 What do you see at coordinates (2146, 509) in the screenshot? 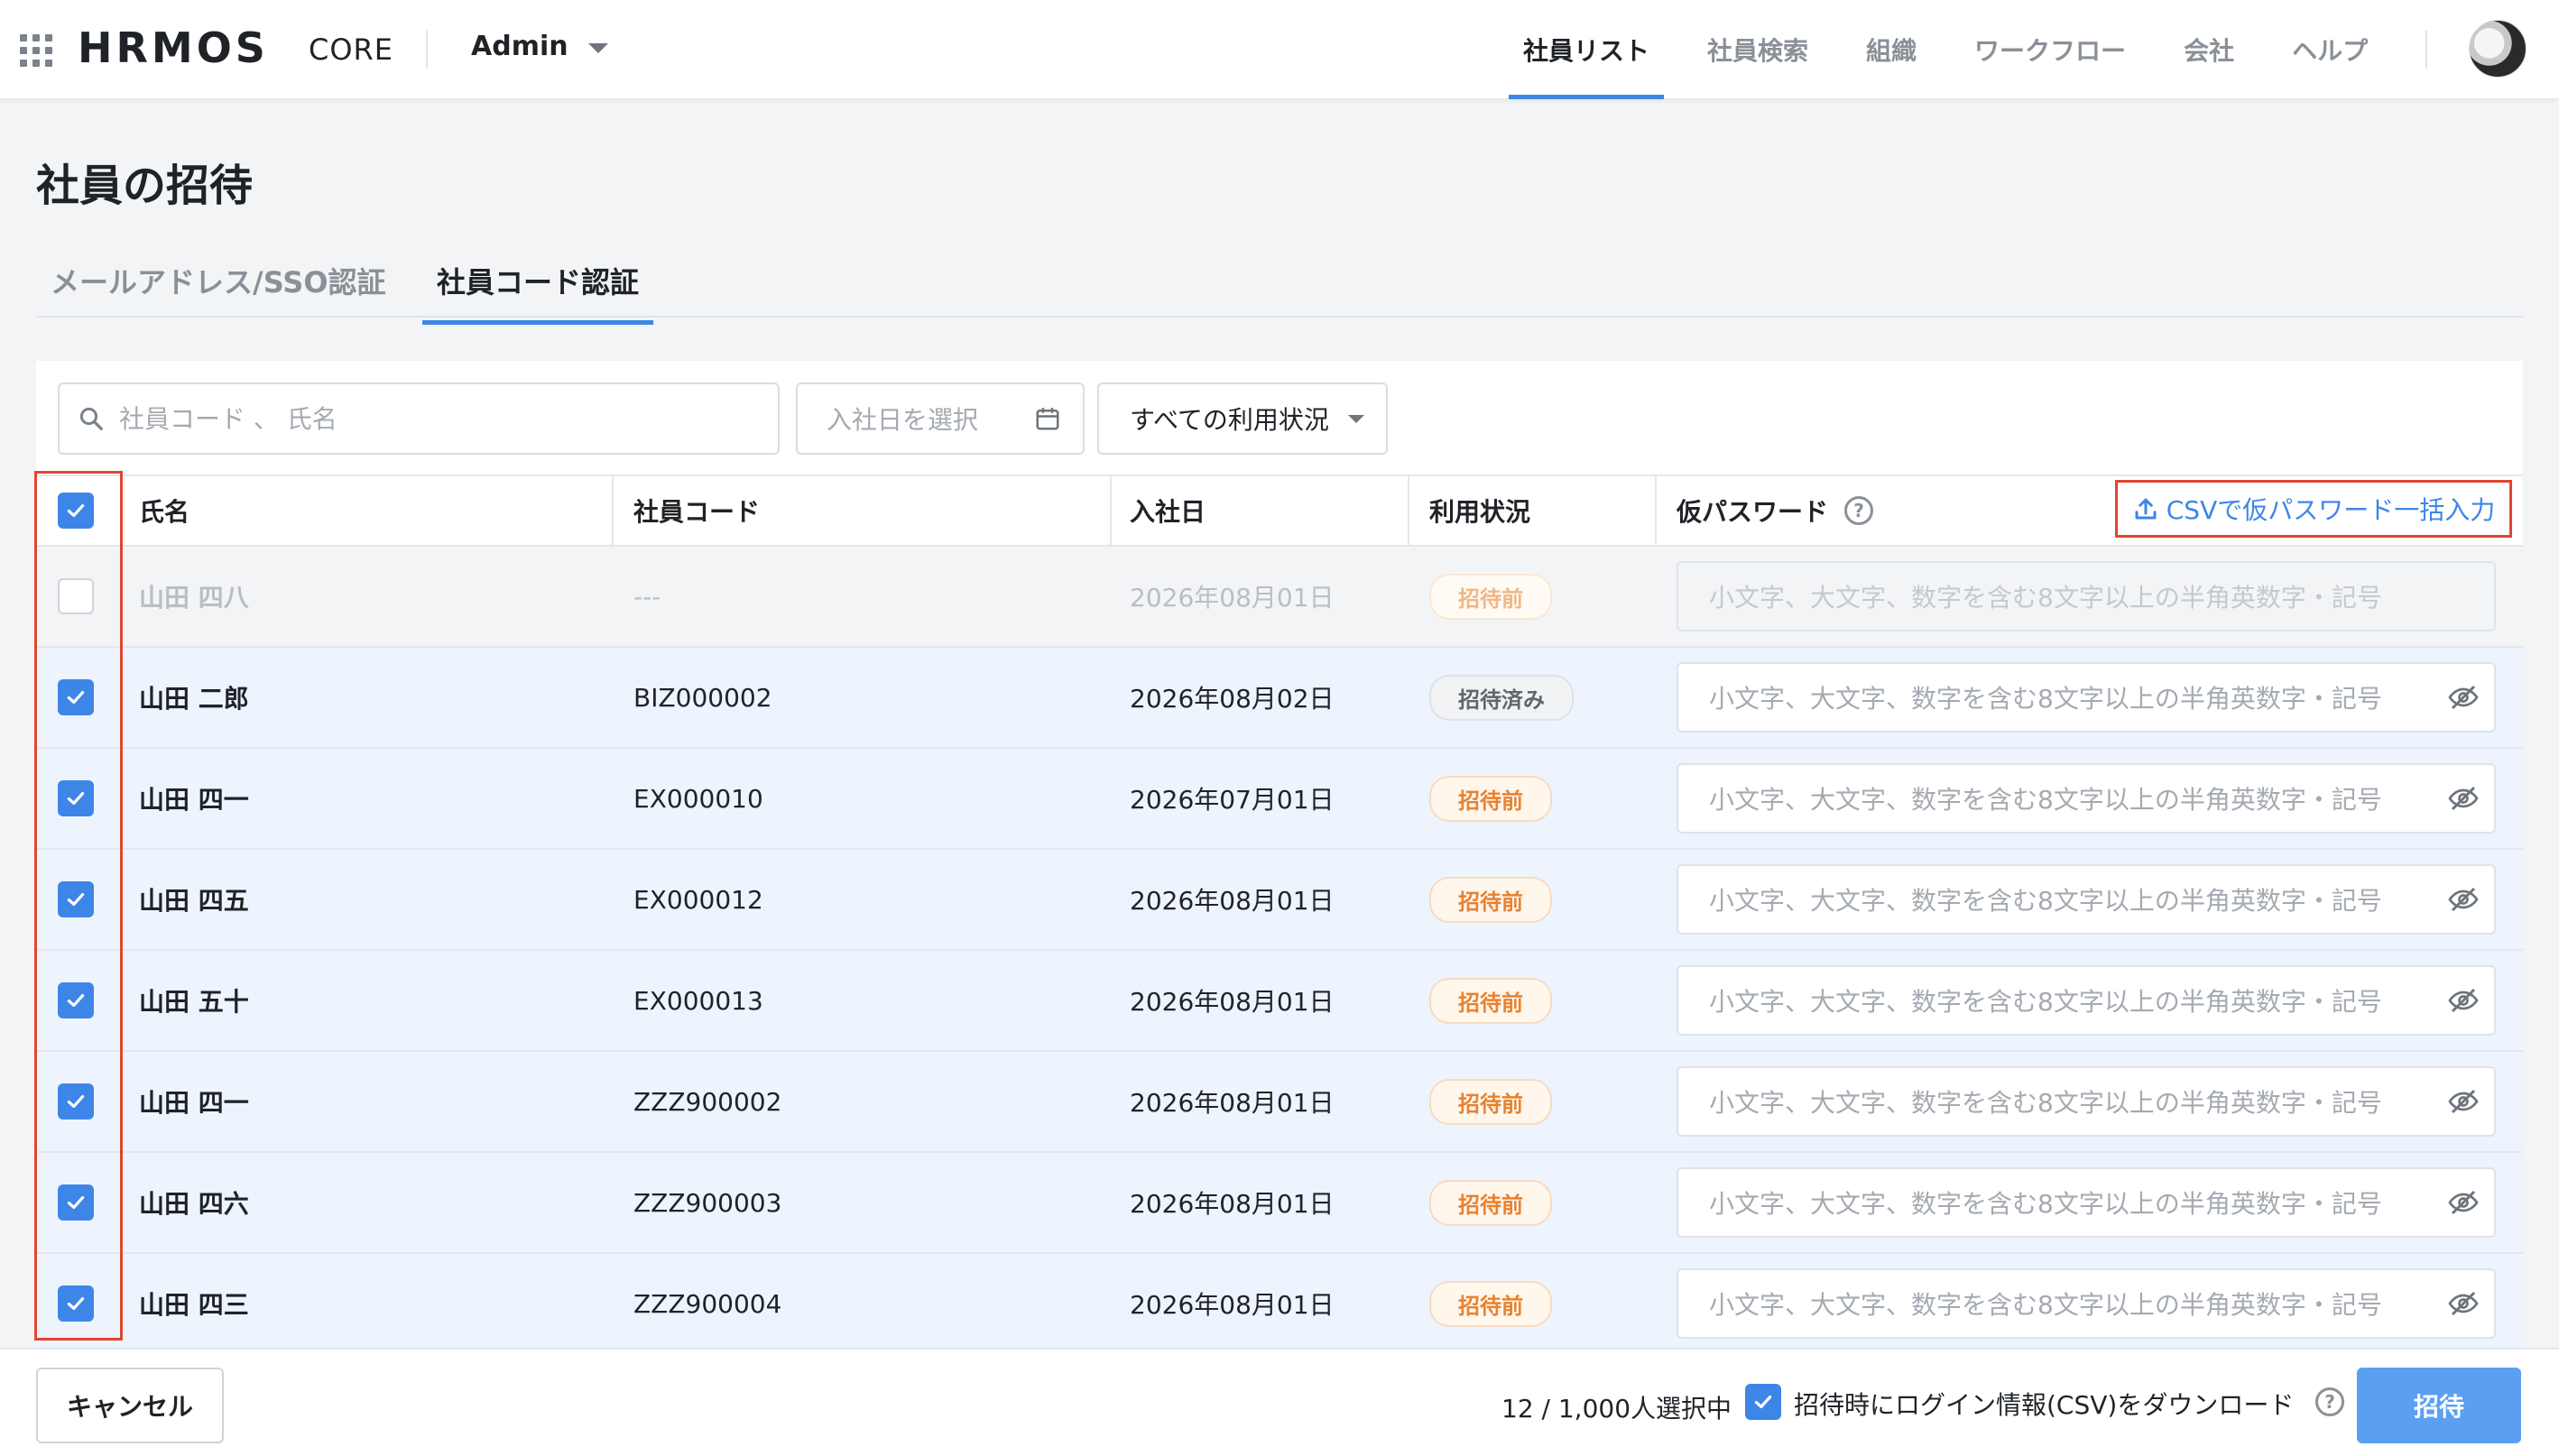
I see `upload-icon` at bounding box center [2146, 509].